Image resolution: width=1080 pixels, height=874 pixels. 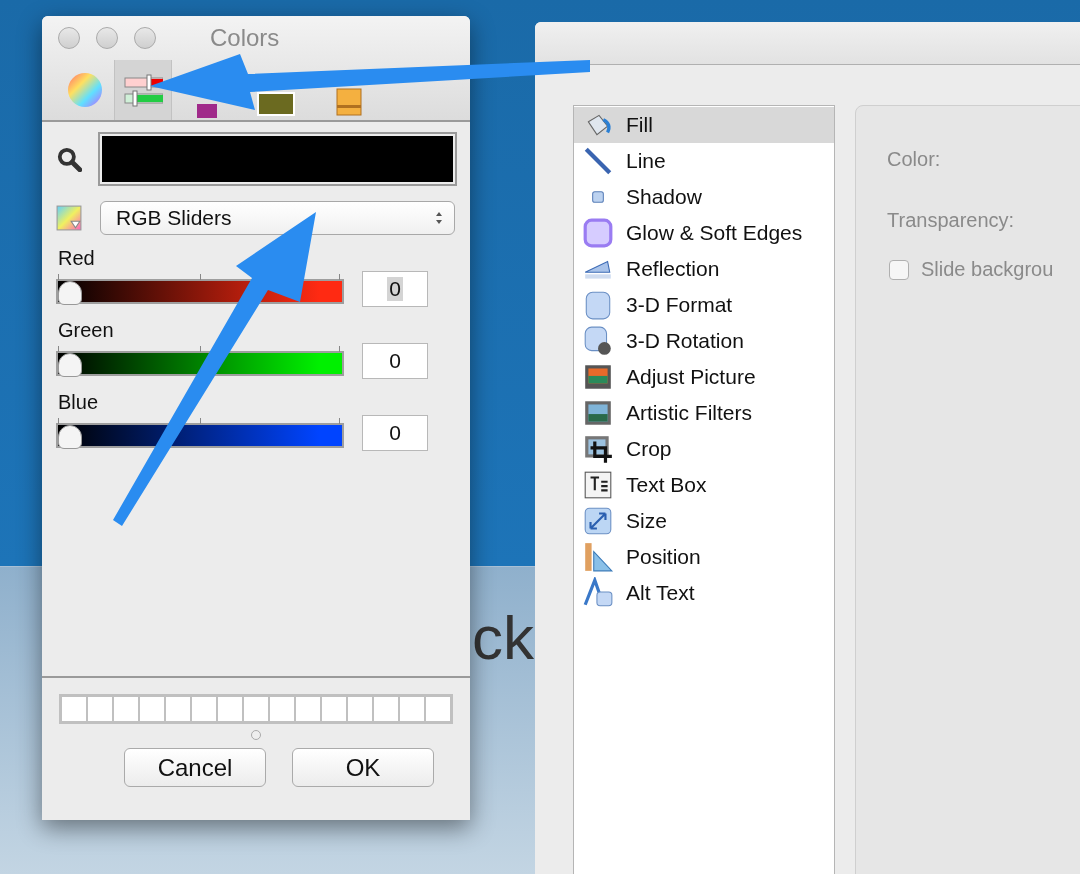 What do you see at coordinates (704, 197) in the screenshot?
I see `category-item: Shadow` at bounding box center [704, 197].